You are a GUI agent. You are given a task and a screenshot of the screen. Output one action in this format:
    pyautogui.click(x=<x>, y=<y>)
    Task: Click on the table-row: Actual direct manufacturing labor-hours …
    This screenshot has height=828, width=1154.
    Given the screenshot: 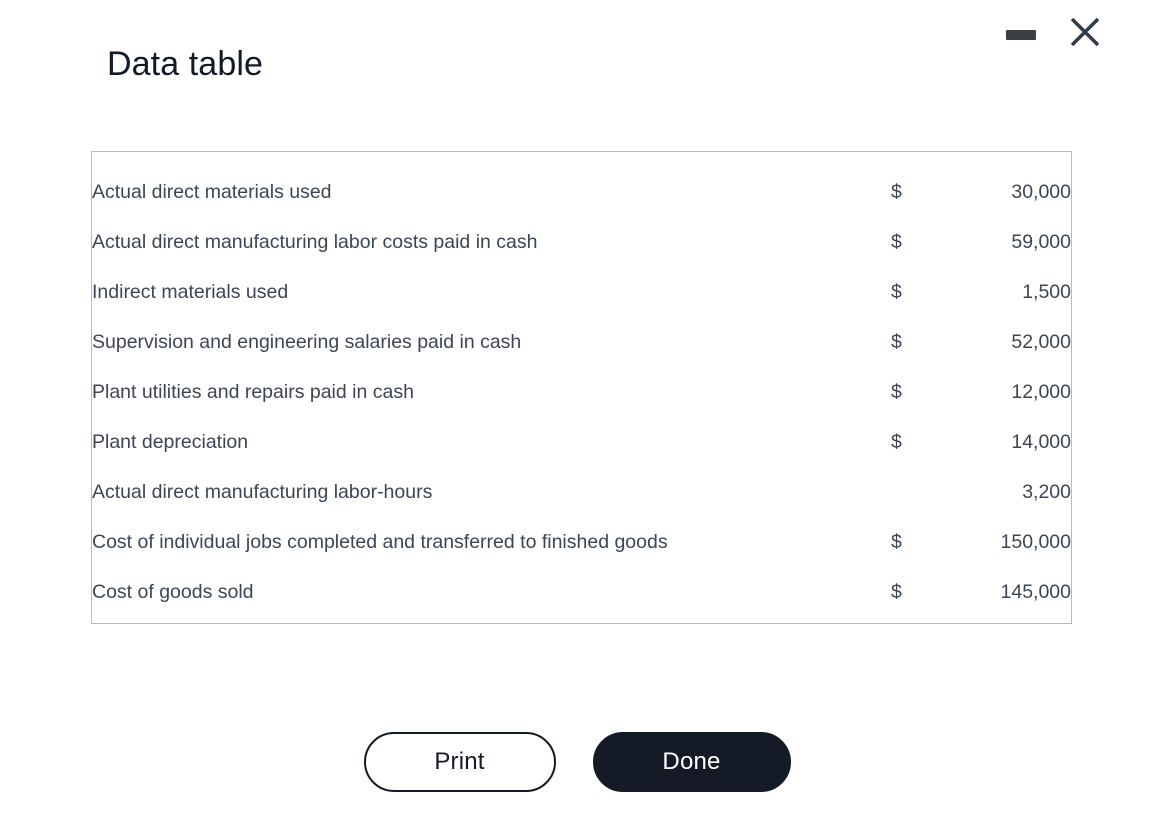 What is the action you would take?
    pyautogui.click(x=581, y=492)
    